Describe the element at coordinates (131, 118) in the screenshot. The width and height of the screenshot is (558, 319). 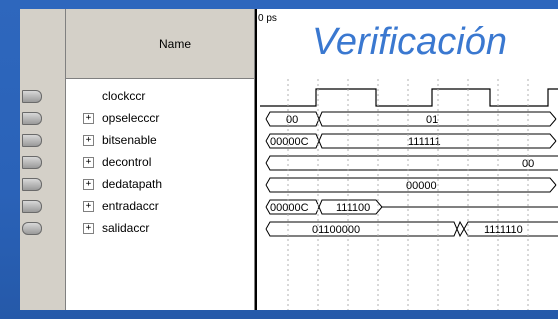
I see `signal-name: opseleccc​r` at that location.